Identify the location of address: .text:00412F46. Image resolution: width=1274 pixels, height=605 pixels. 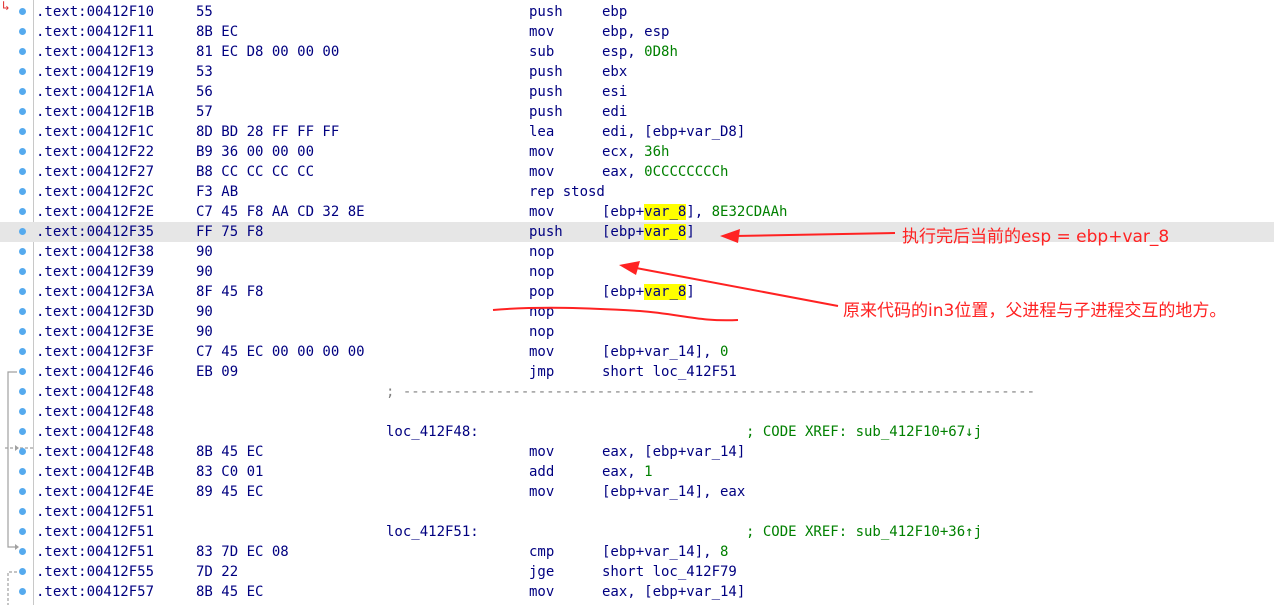
(95, 372).